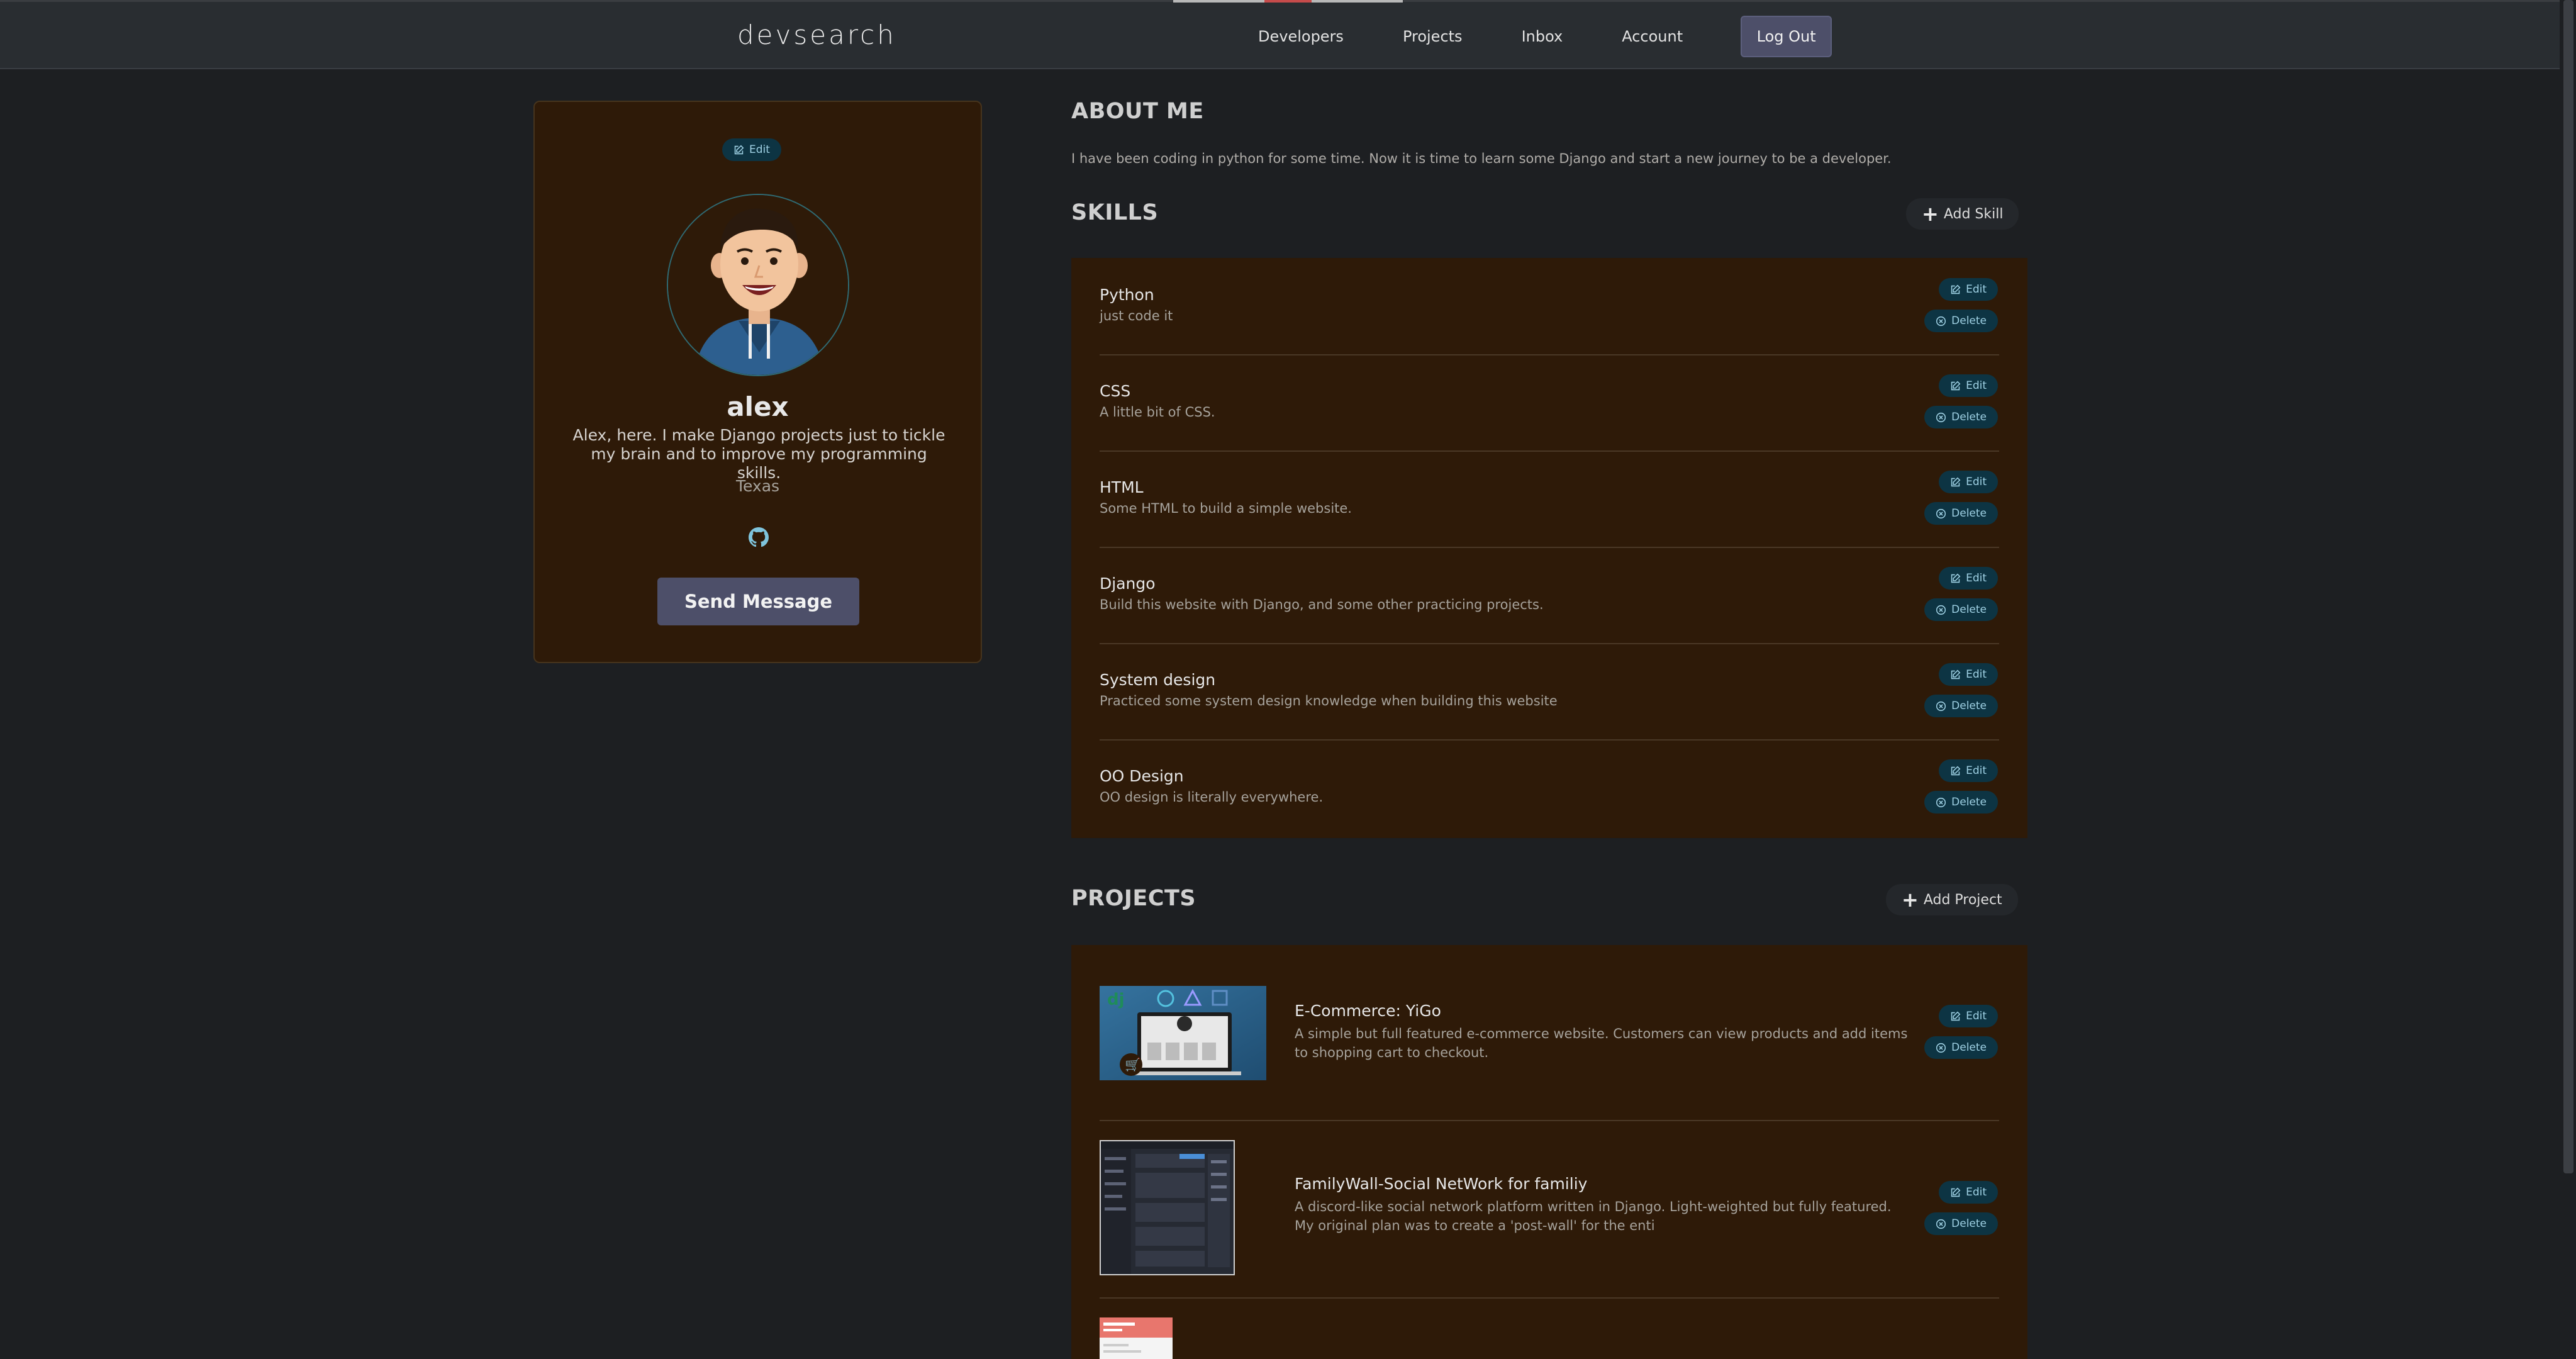 The image size is (2576, 1359). Describe the element at coordinates (1288, 1) in the screenshot. I see `nav-active-indicator-highlight` at that location.